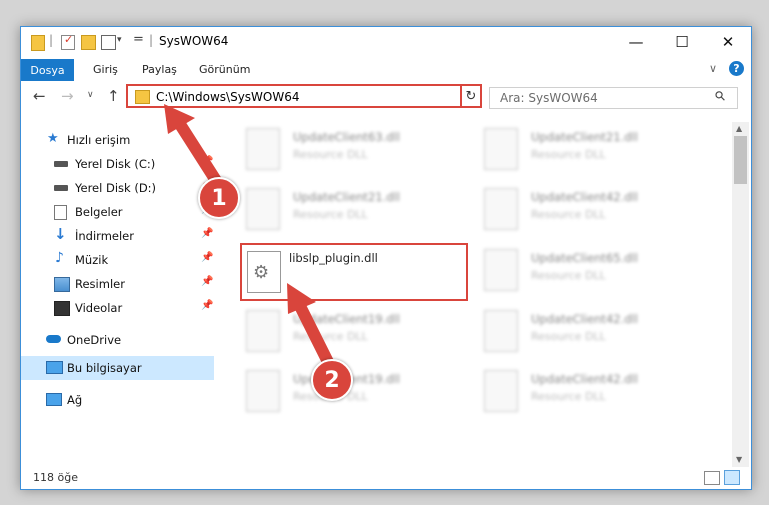  I want to click on step-badge-1: 1, so click(219, 198).